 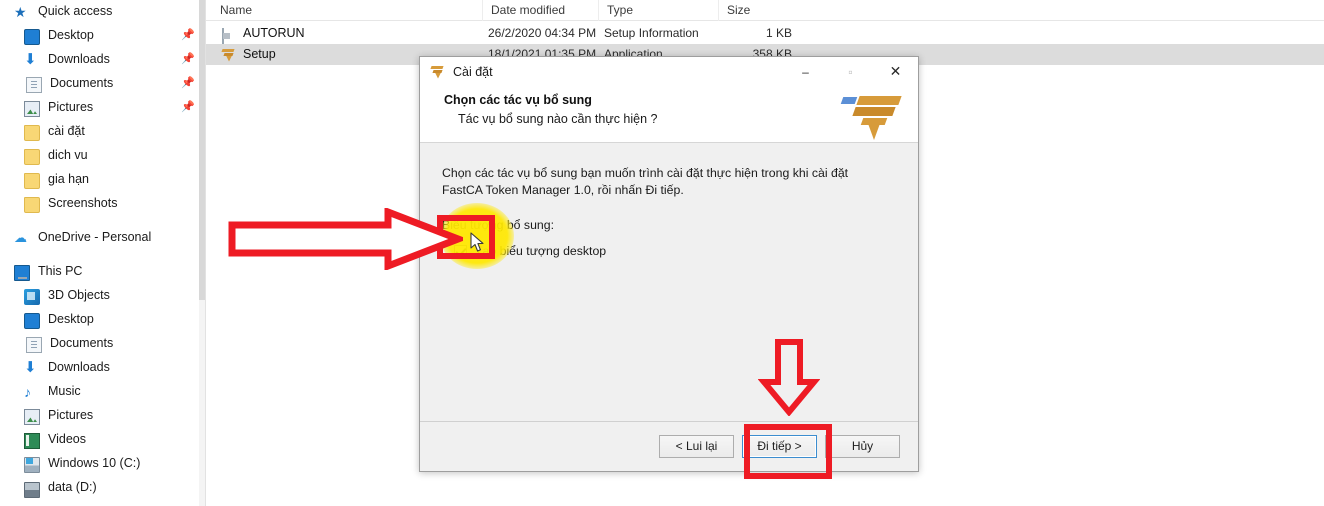 What do you see at coordinates (22, 272) in the screenshot?
I see `this-pc-icon` at bounding box center [22, 272].